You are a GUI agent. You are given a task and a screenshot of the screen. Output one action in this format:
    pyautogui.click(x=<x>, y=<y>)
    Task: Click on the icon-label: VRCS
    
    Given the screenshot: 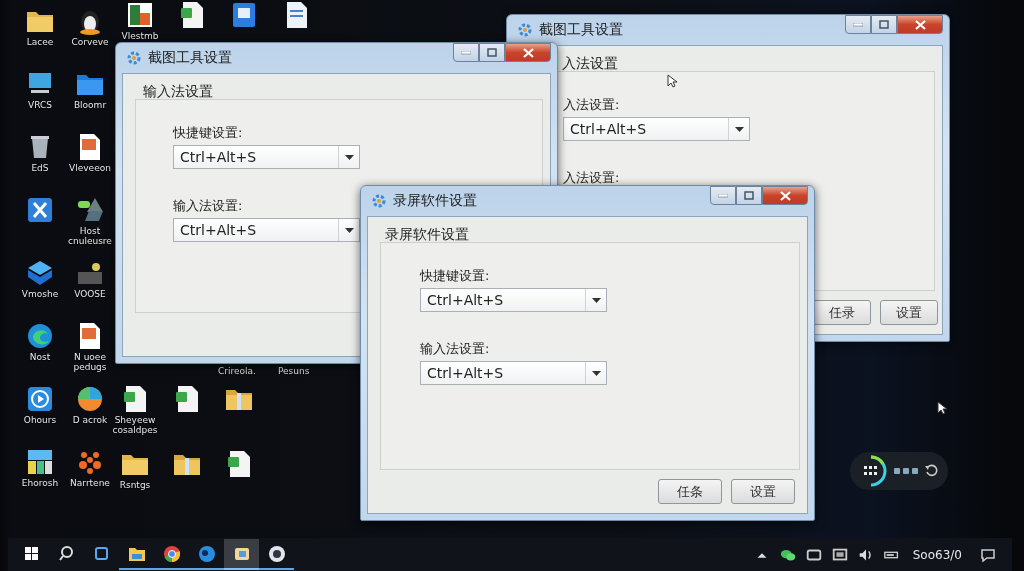 What is the action you would take?
    pyautogui.click(x=40, y=105)
    